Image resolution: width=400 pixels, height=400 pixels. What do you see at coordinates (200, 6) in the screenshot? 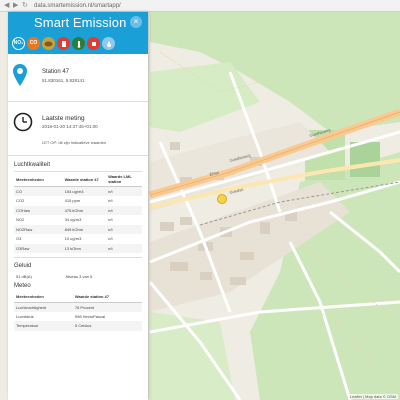
I see `browser-toolbar: ◀ ▶ ↻ data.smartemission.nl/smartapp/` at bounding box center [200, 6].